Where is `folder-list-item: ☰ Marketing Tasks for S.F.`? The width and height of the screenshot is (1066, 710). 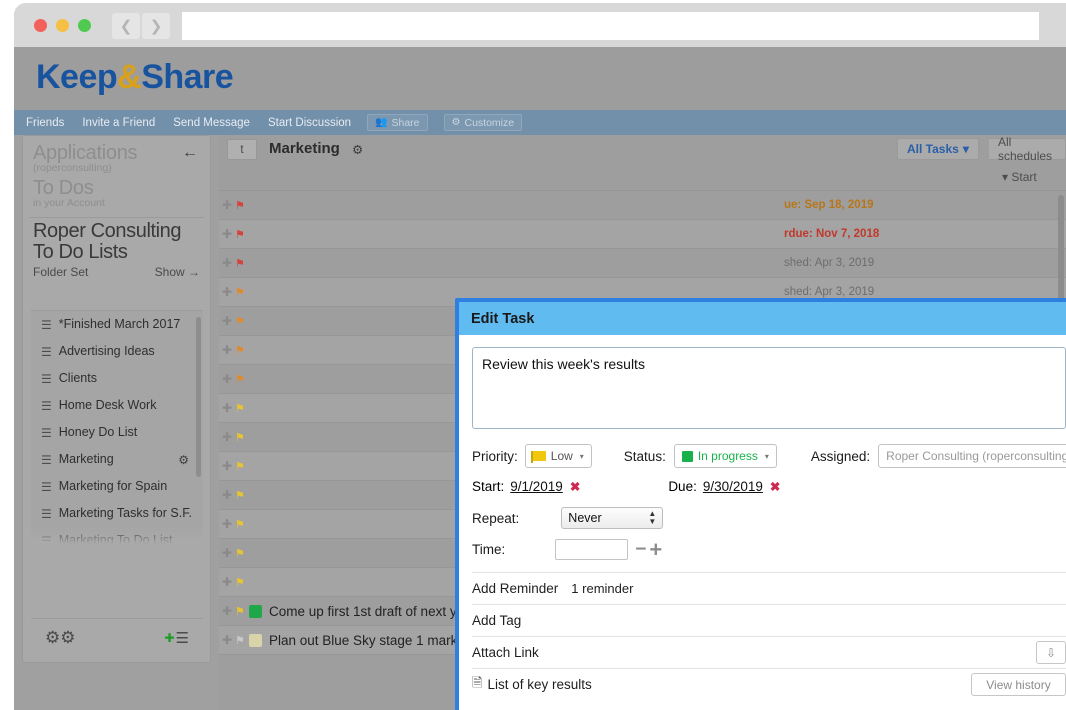 folder-list-item: ☰ Marketing Tasks for S.F. is located at coordinates (117, 513).